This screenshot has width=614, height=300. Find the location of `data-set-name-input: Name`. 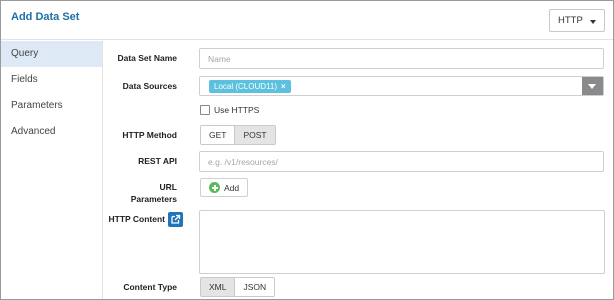

data-set-name-input: Name is located at coordinates (401, 58).